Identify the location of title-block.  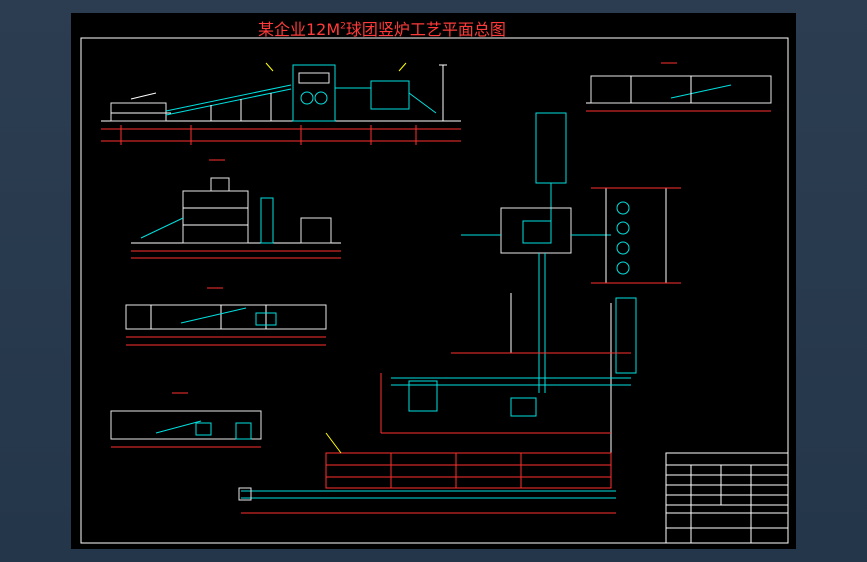
(727, 498).